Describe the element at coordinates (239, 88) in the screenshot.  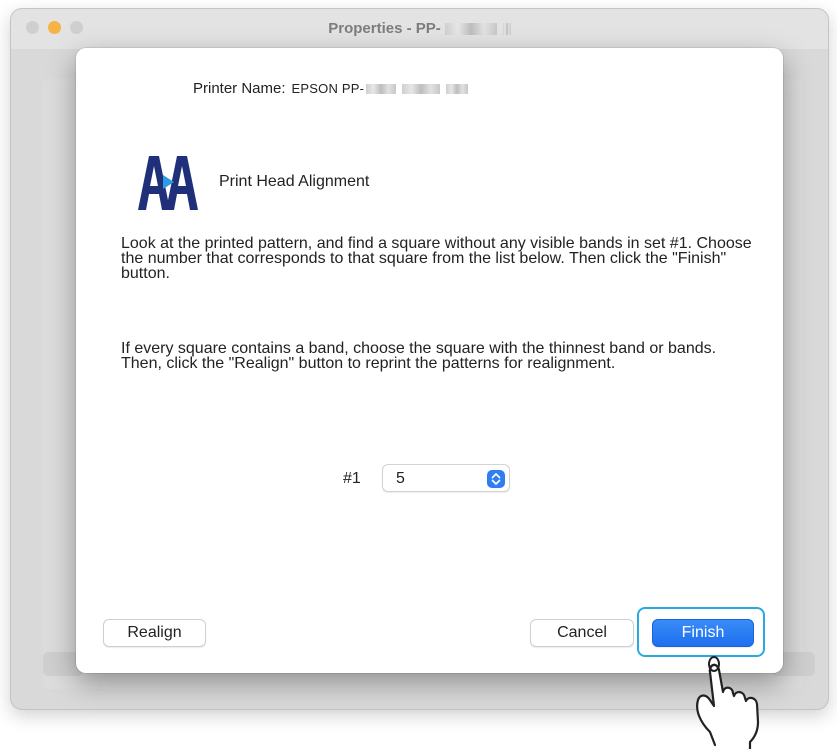
I see `printer-name-label: Printer Name:` at that location.